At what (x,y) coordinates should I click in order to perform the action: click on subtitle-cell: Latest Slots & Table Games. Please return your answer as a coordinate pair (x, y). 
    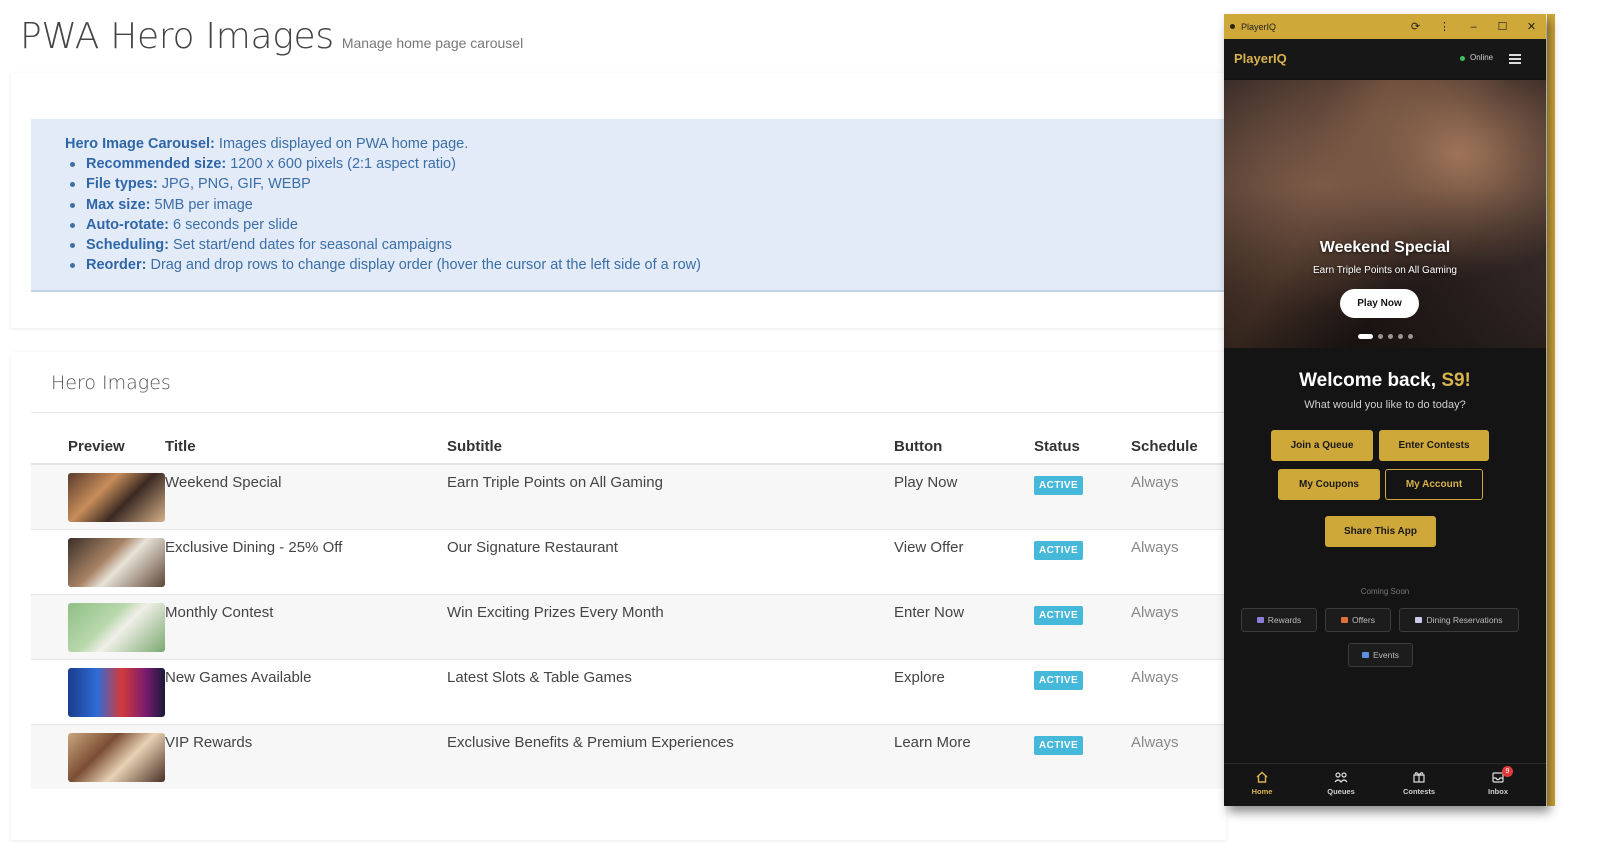
    Looking at the image, I should click on (670, 691).